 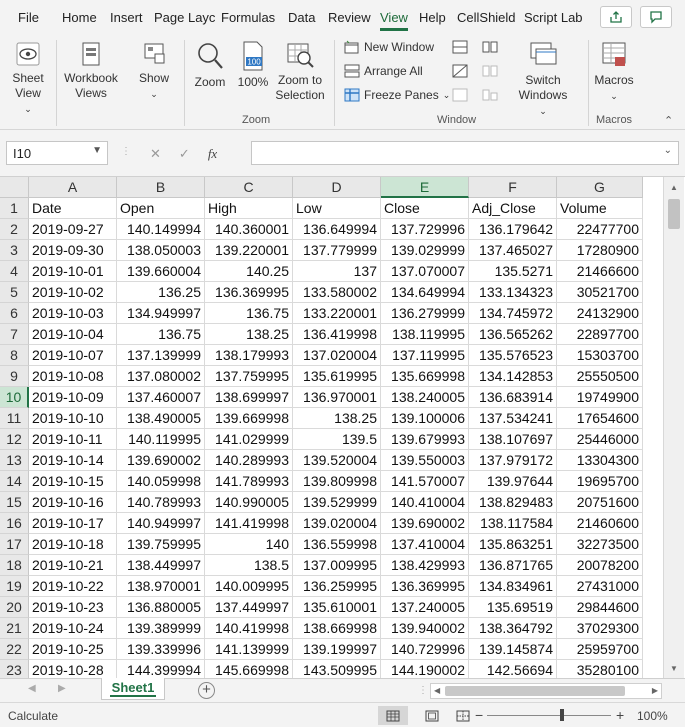 What do you see at coordinates (210, 65) in the screenshot?
I see `zoom-button: Zoom` at bounding box center [210, 65].